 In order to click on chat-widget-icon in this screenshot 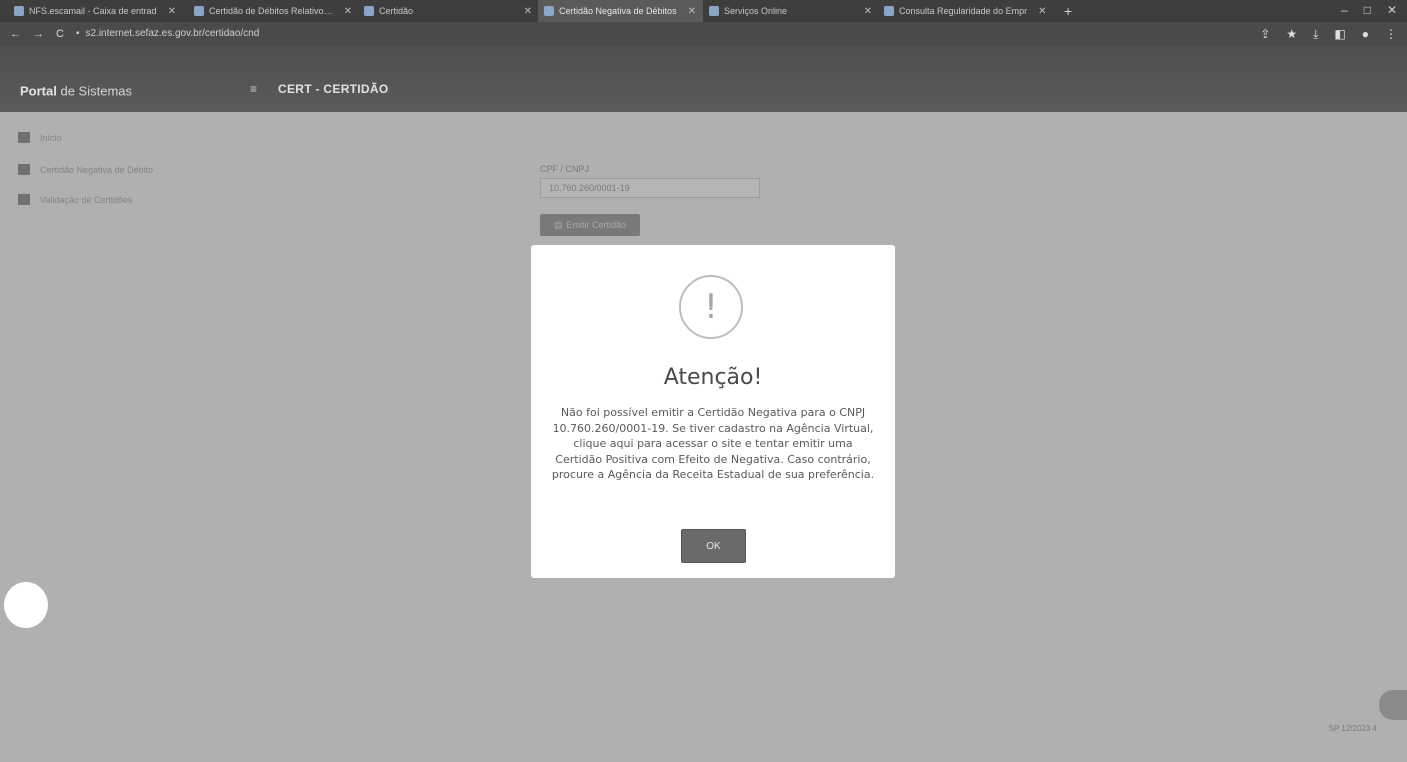, I will do `click(1393, 705)`.